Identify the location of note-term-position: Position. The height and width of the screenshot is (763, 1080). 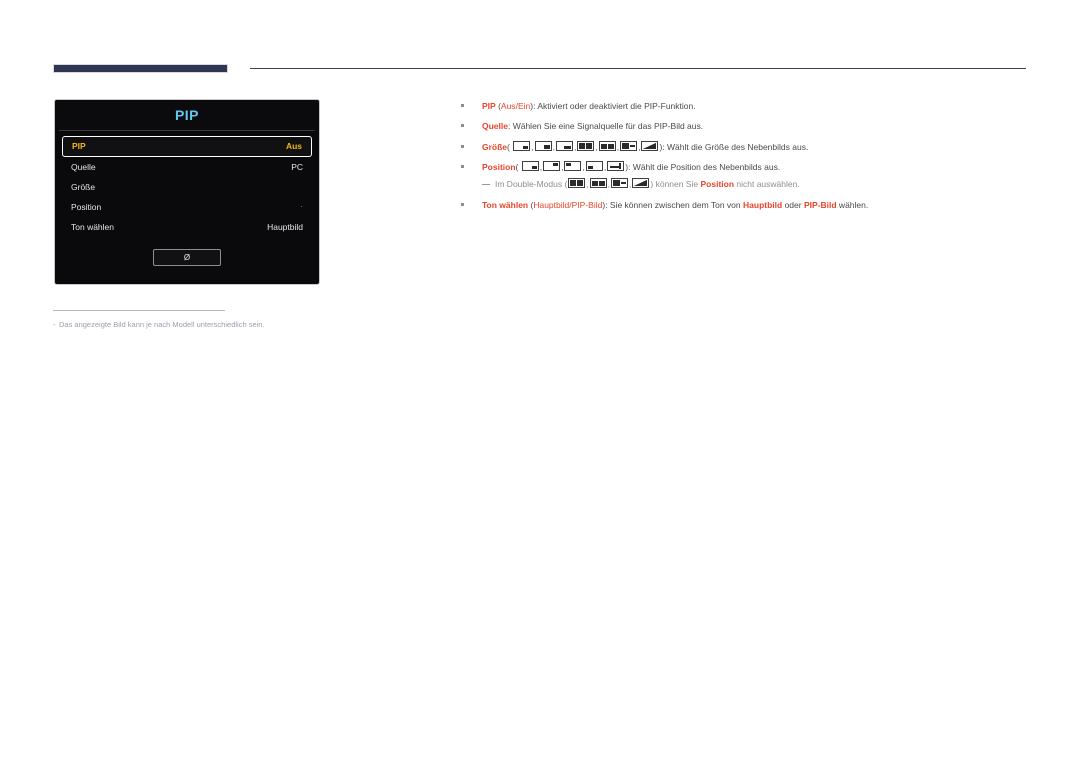
(717, 184).